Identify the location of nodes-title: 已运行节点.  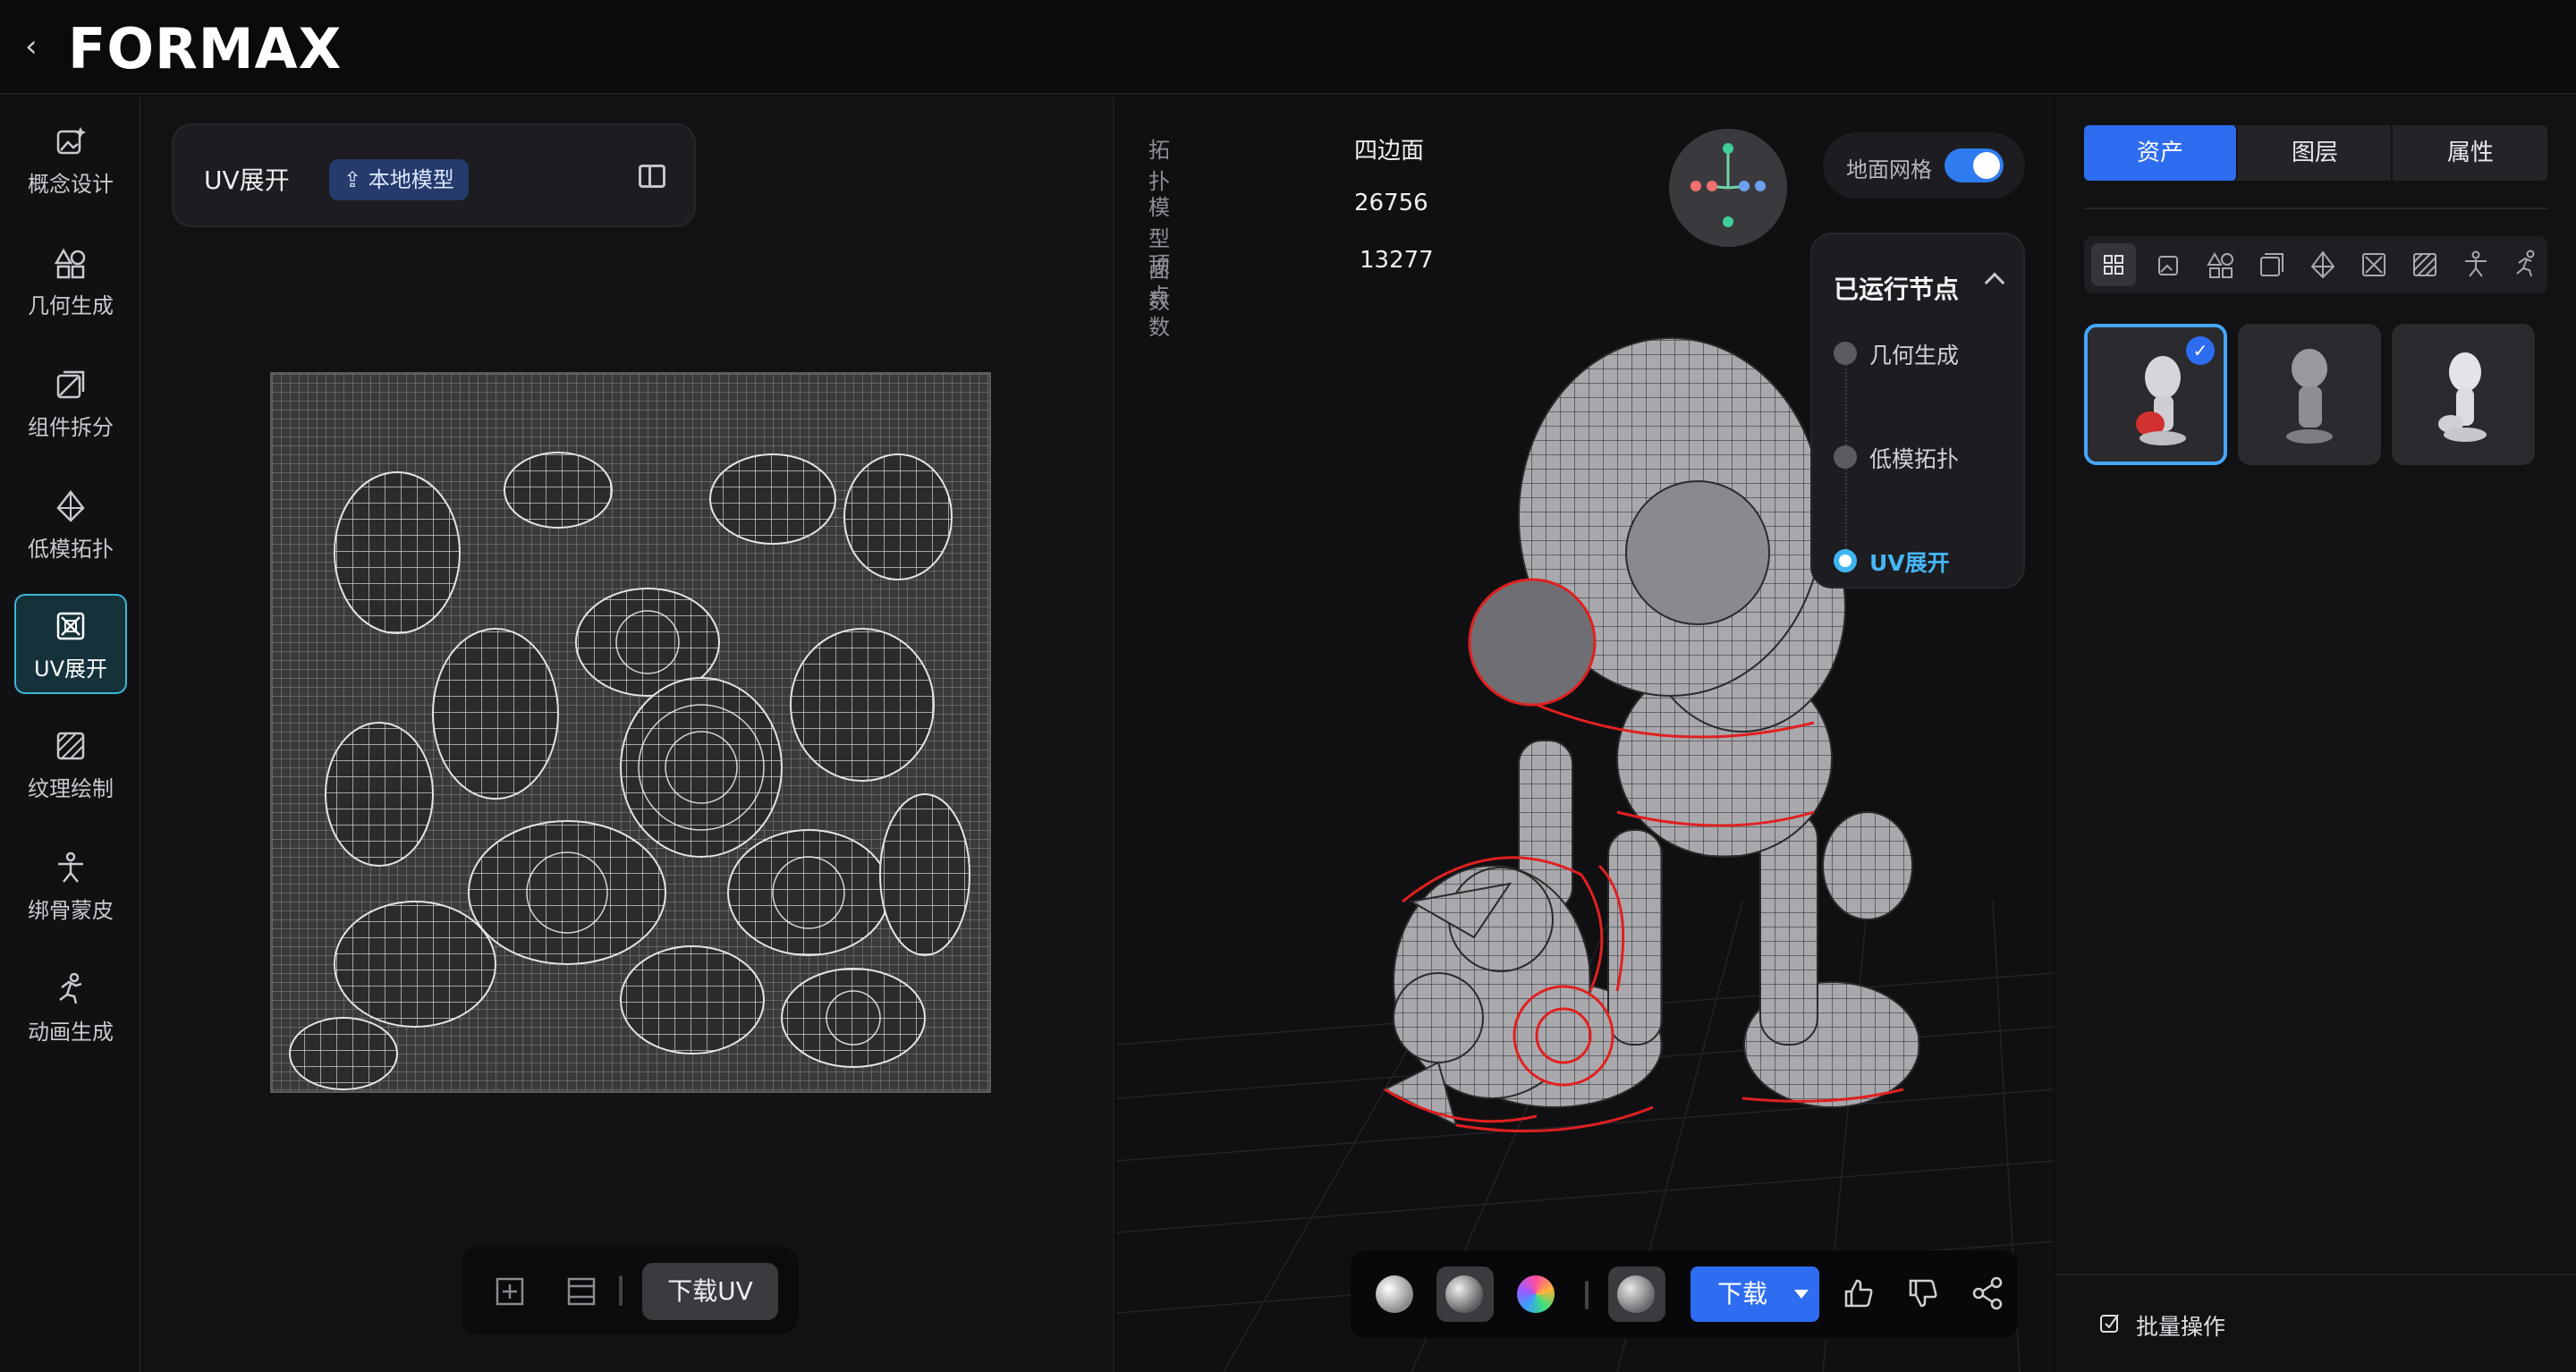
(1897, 289).